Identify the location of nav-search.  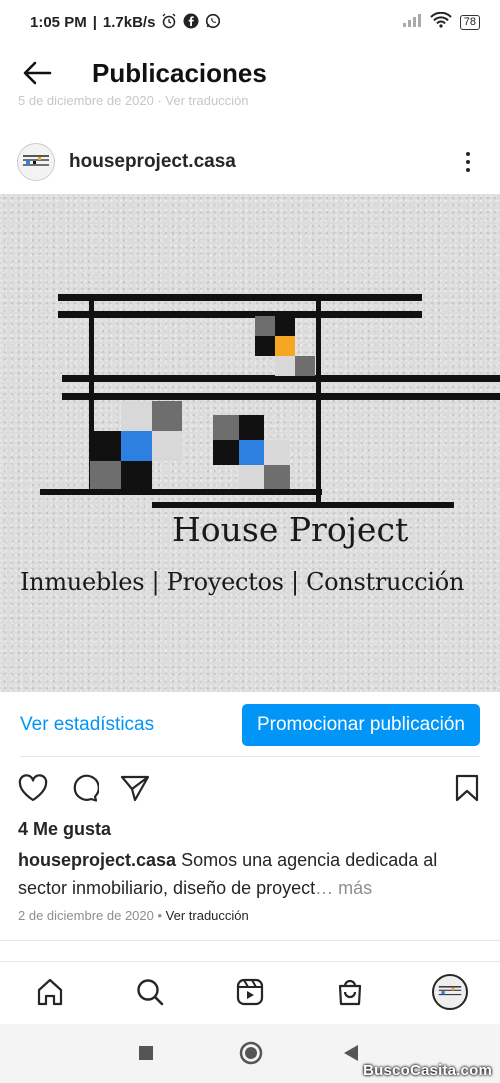
(150, 992).